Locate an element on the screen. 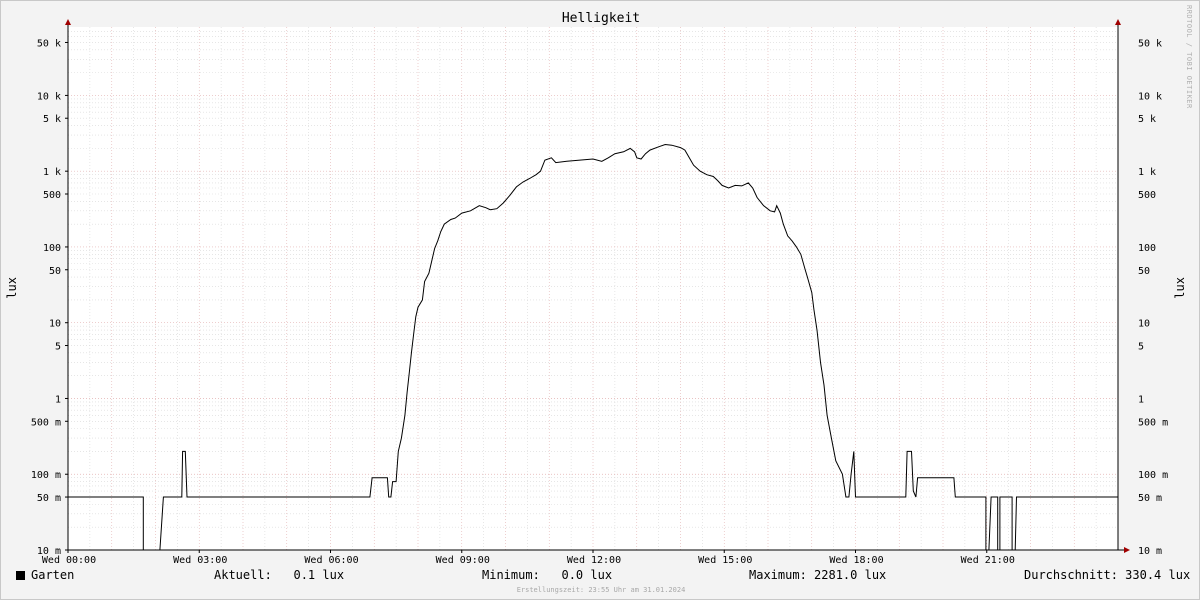 This screenshot has width=1200, height=600. y-tick-label-left: 1 k is located at coordinates (52, 172).